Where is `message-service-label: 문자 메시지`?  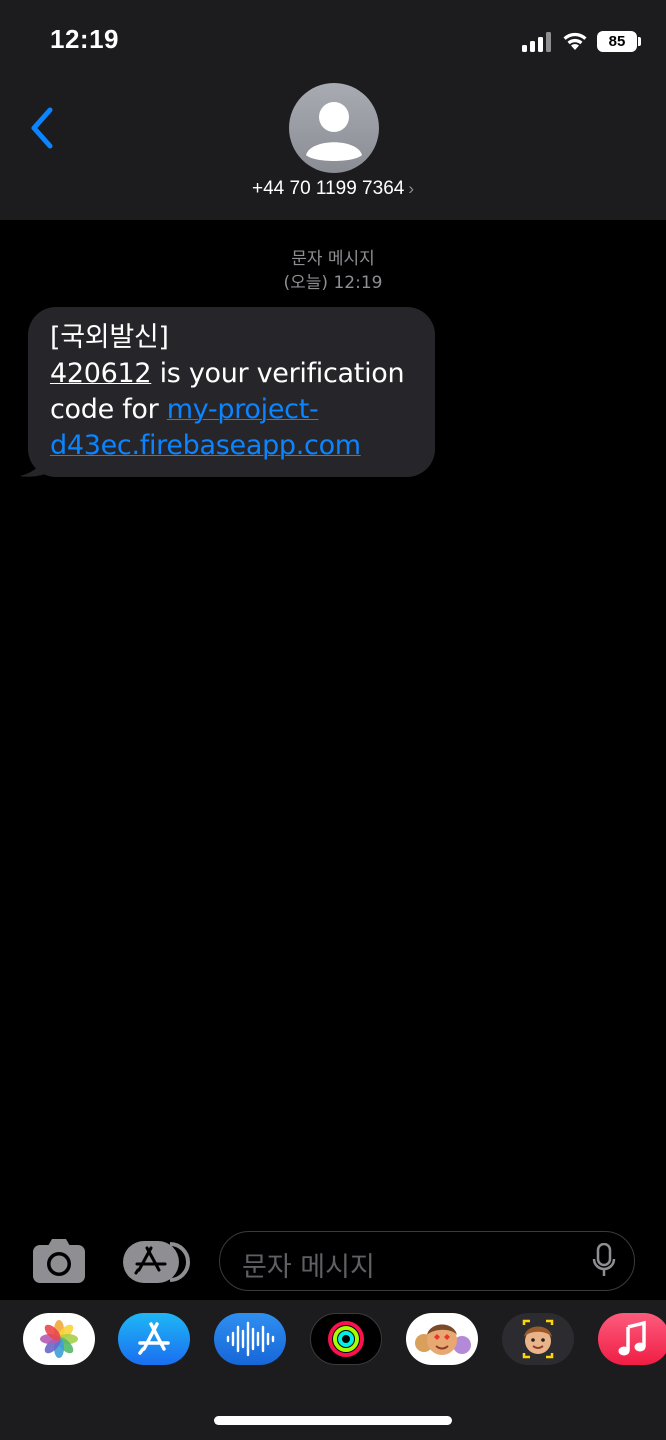 message-service-label: 문자 메시지 is located at coordinates (333, 259).